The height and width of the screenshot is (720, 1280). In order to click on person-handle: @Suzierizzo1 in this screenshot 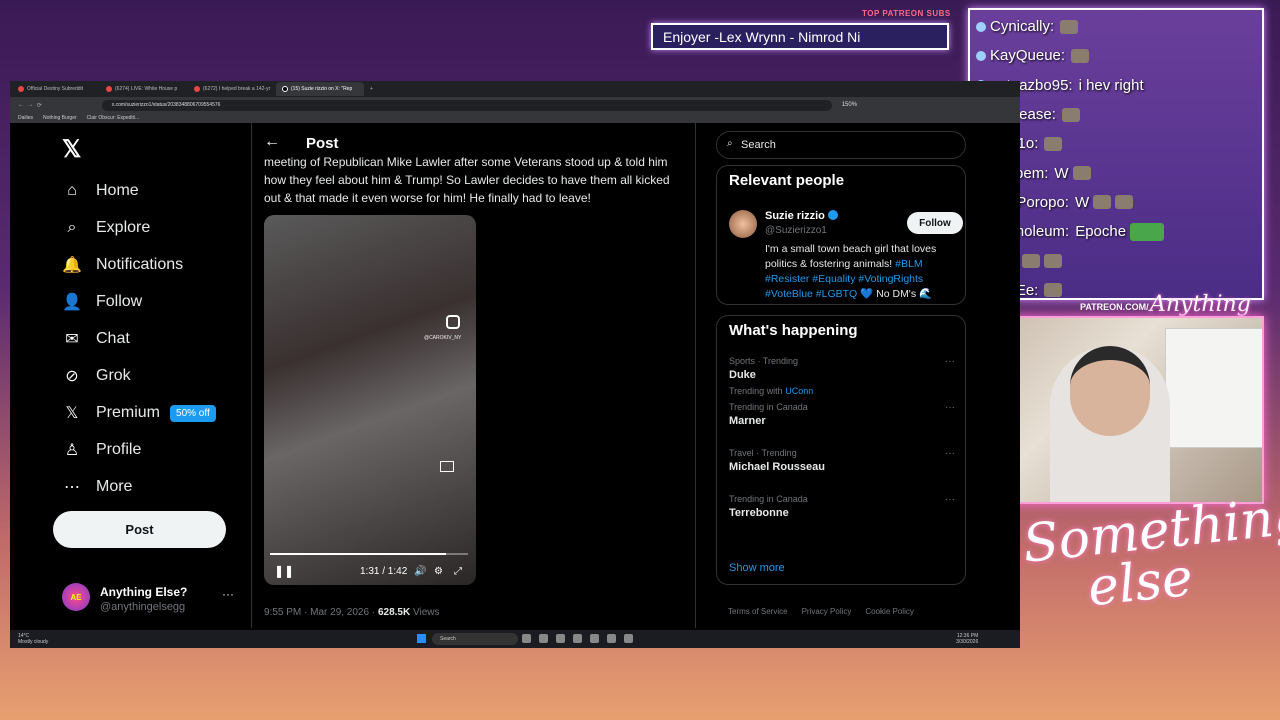, I will do `click(796, 230)`.